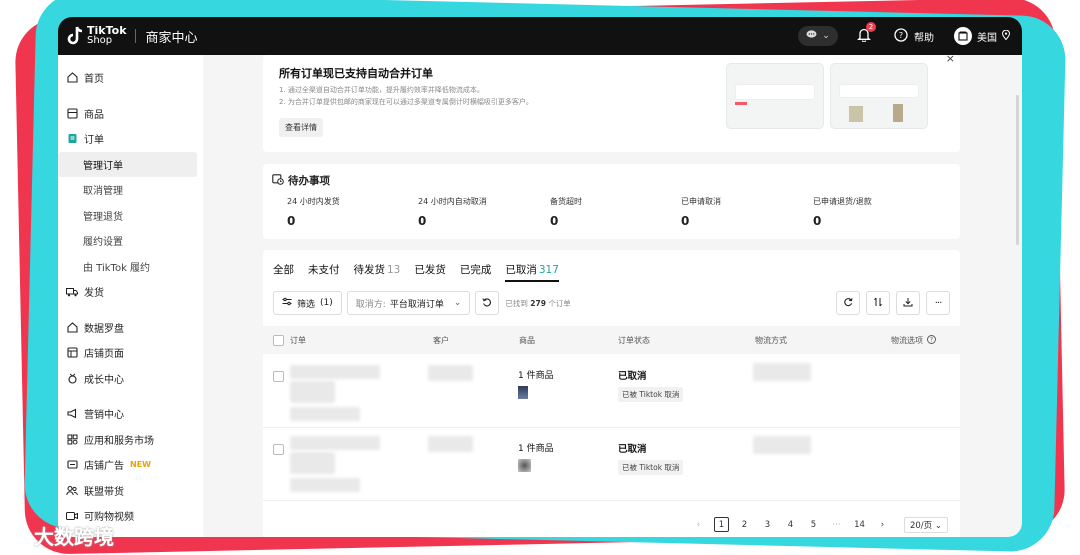  I want to click on column-shipping-option: 物流选项 ?, so click(913, 340).